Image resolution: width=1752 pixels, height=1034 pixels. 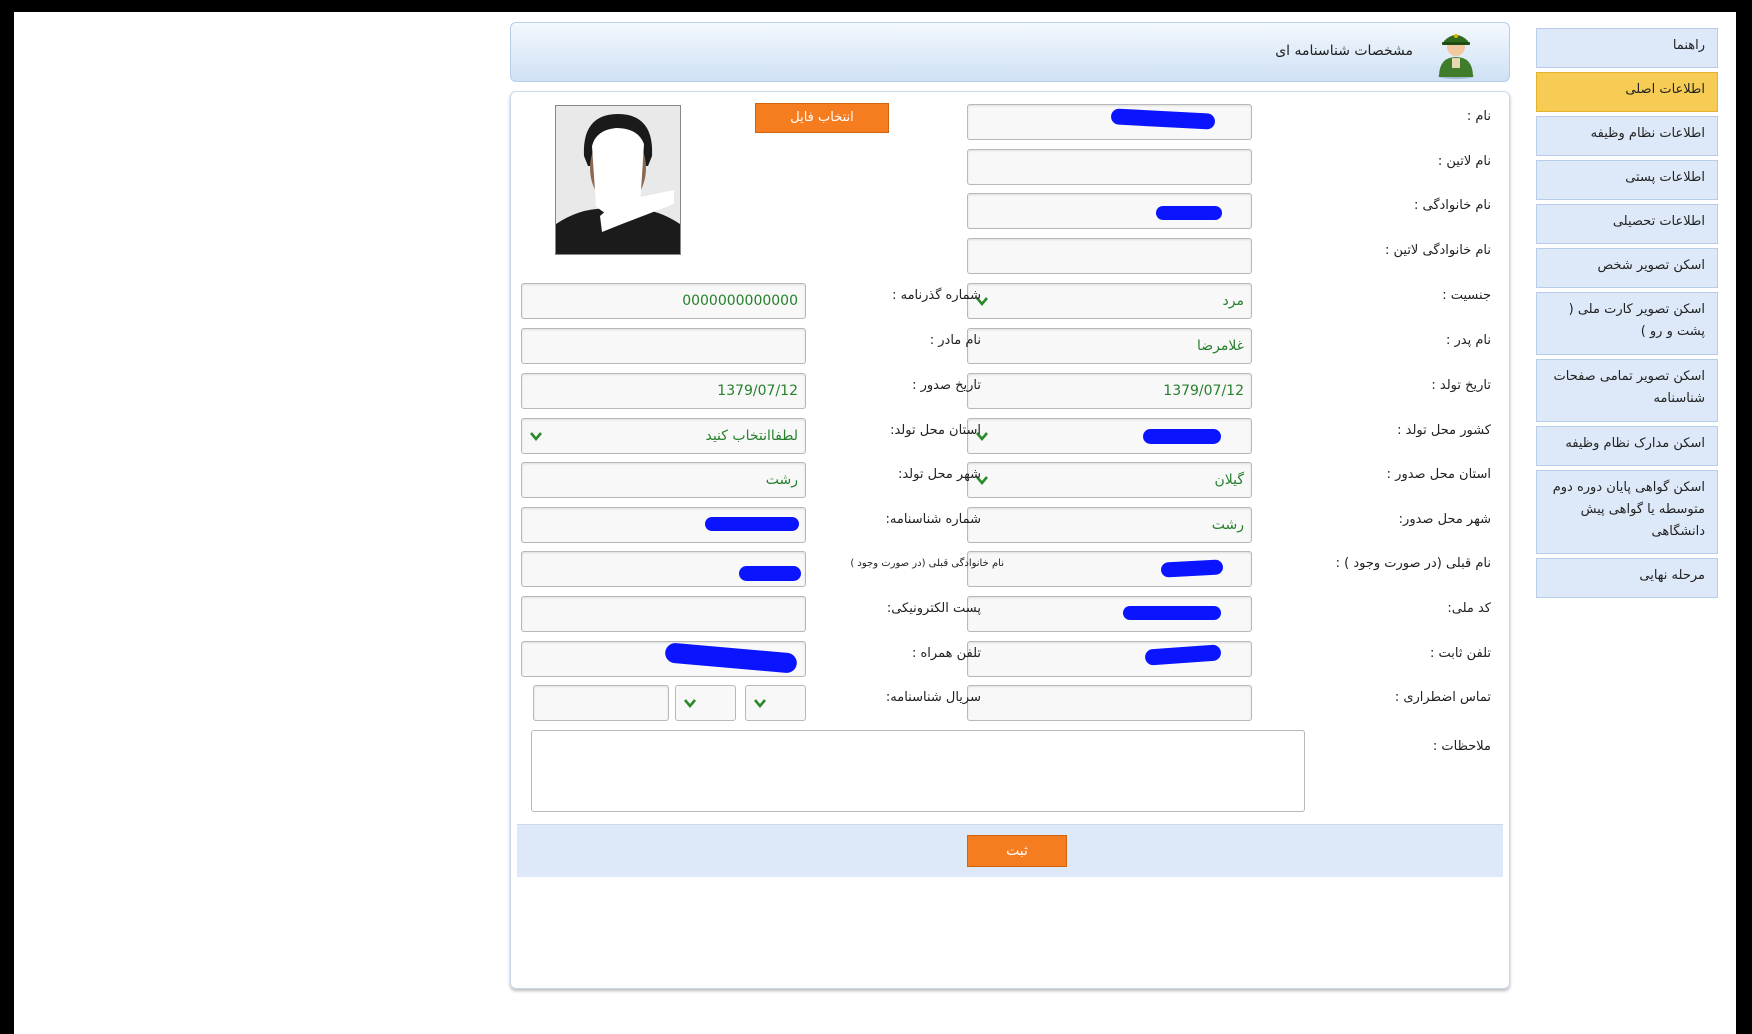 I want to click on sidebar-item-label: اسکن تصویر شخص, so click(x=1651, y=265).